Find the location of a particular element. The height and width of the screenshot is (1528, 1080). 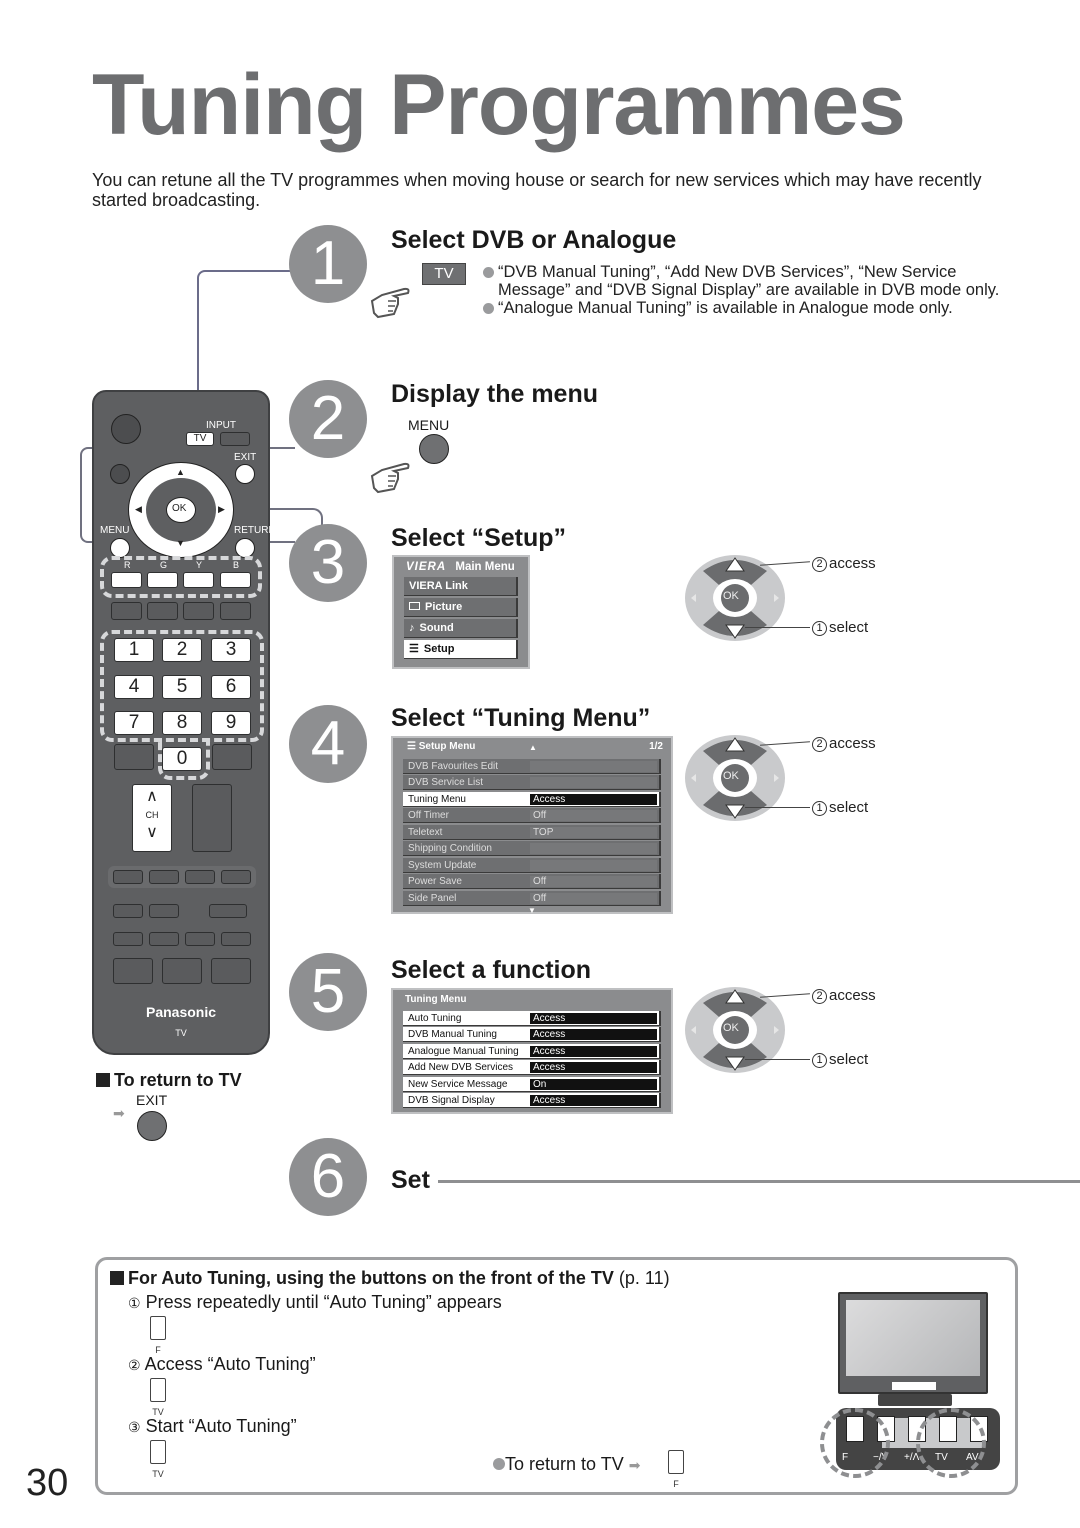

arrow-right-icon: ➡ is located at coordinates (634, 1465).